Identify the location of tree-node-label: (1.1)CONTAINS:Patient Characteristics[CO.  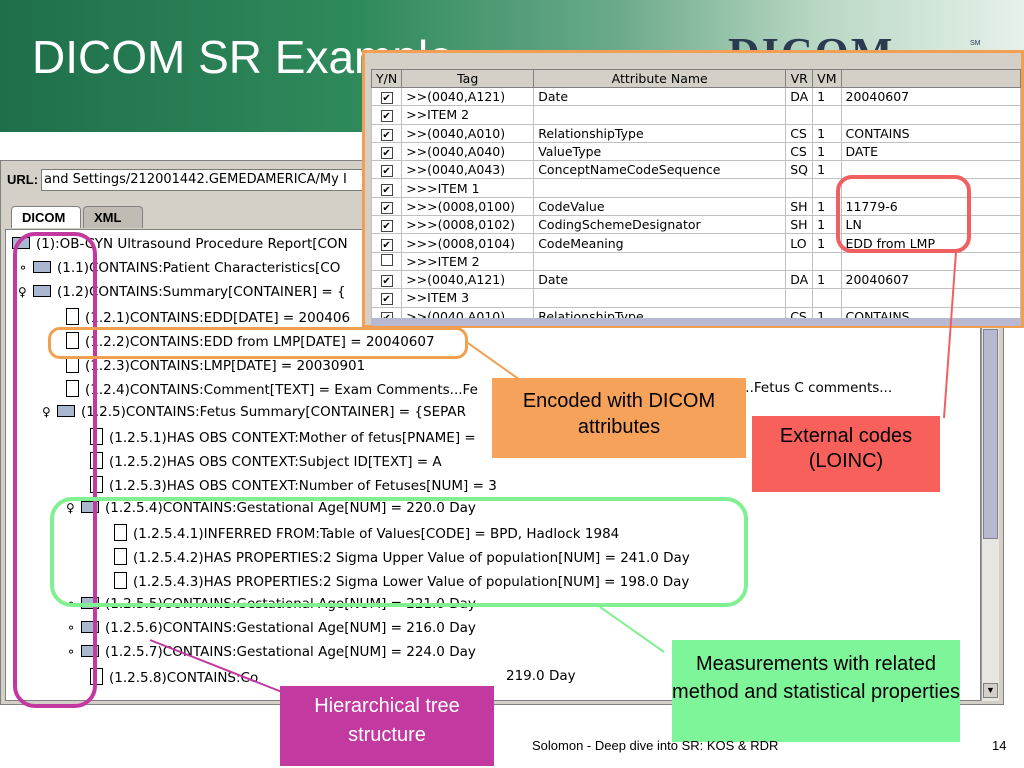
(199, 268).